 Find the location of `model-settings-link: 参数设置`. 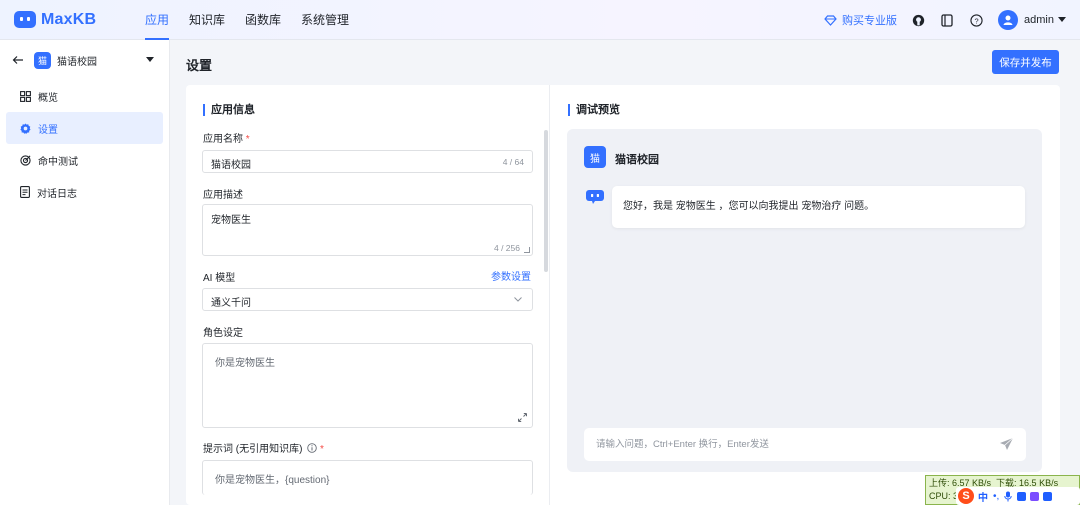

model-settings-link: 参数设置 is located at coordinates (511, 275).